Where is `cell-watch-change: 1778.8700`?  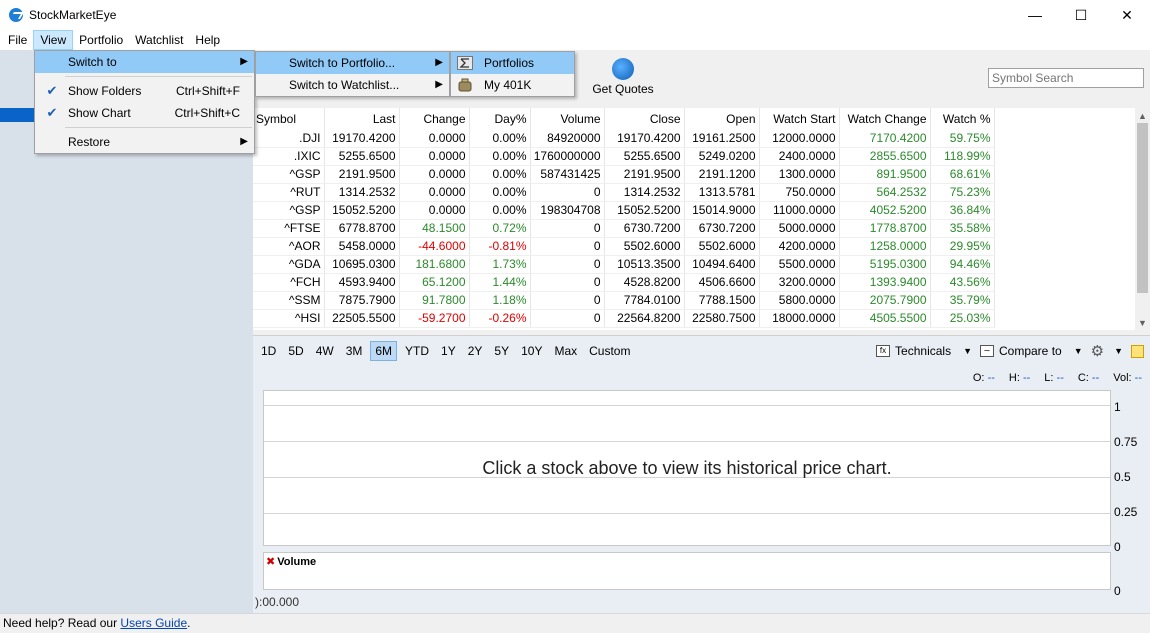
cell-watch-change: 1778.8700 is located at coordinates (885, 228).